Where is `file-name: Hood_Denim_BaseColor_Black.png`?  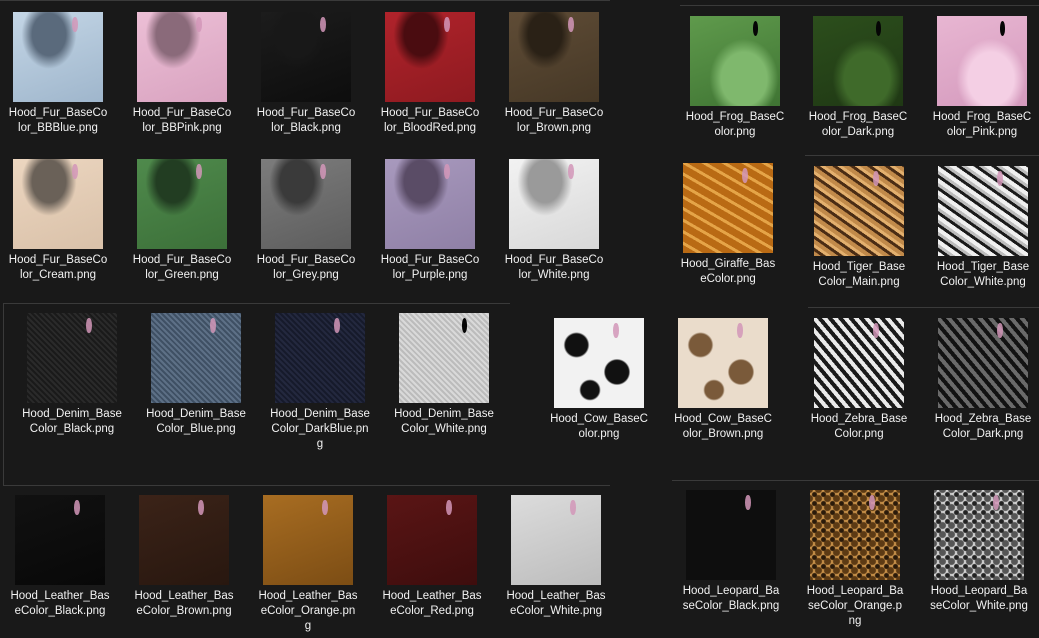 file-name: Hood_Denim_BaseColor_Black.png is located at coordinates (72, 421).